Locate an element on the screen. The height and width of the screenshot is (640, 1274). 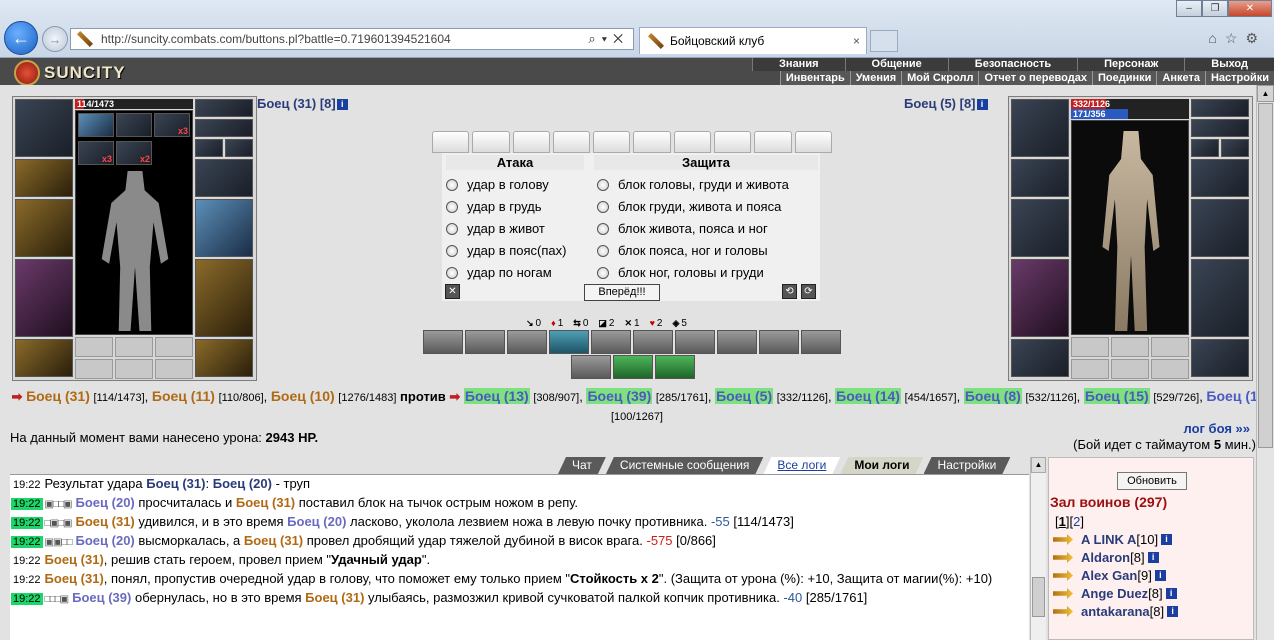
warrior-row: Aldaron [8] i is located at coordinates (1106, 557).